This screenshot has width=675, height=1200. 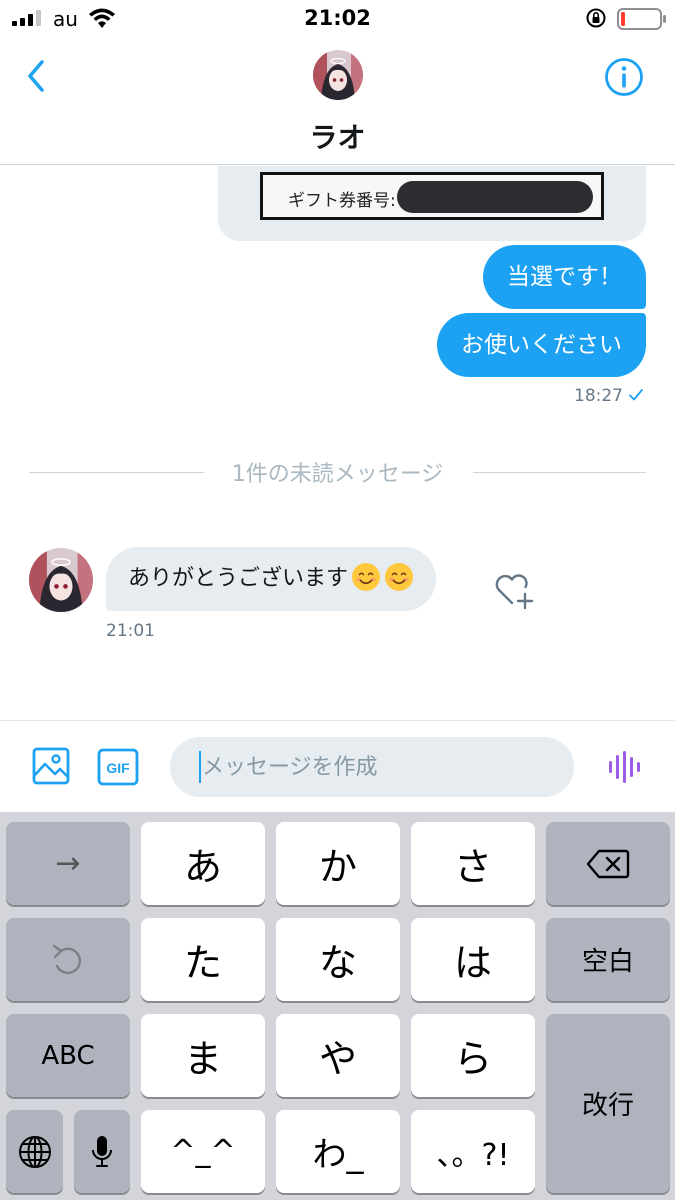 I want to click on message-composer: GIF, so click(x=337, y=766).